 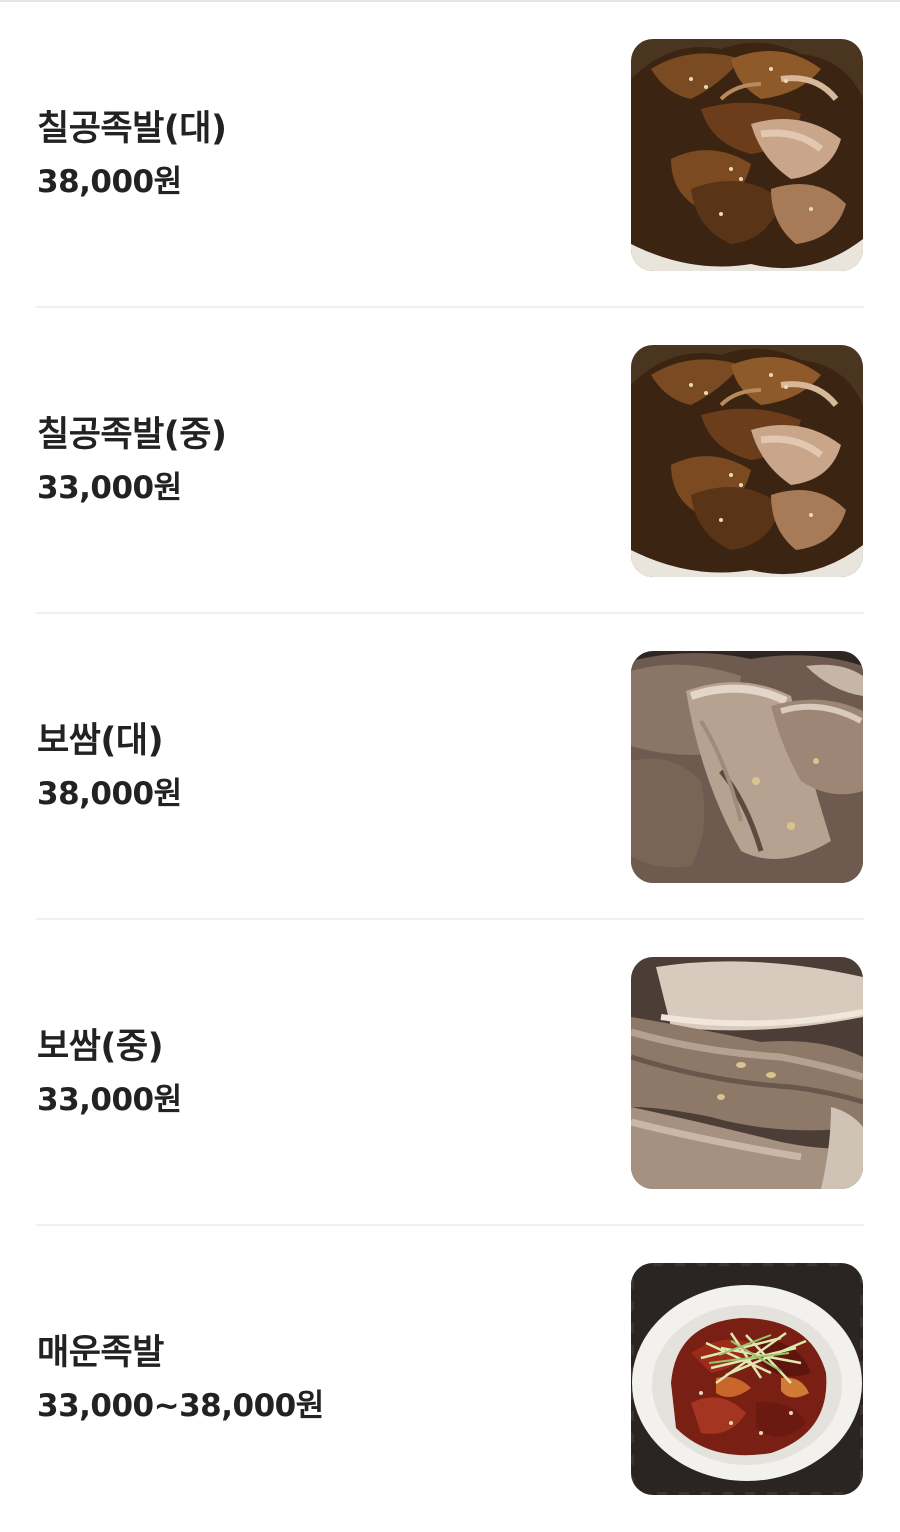 What do you see at coordinates (317, 461) in the screenshot?
I see `menu-item-text: 칠공족발(중) 33,000원` at bounding box center [317, 461].